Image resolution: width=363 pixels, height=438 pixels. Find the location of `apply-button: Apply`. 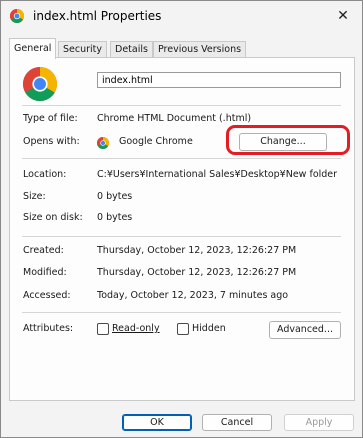

apply-button: Apply is located at coordinates (319, 422).